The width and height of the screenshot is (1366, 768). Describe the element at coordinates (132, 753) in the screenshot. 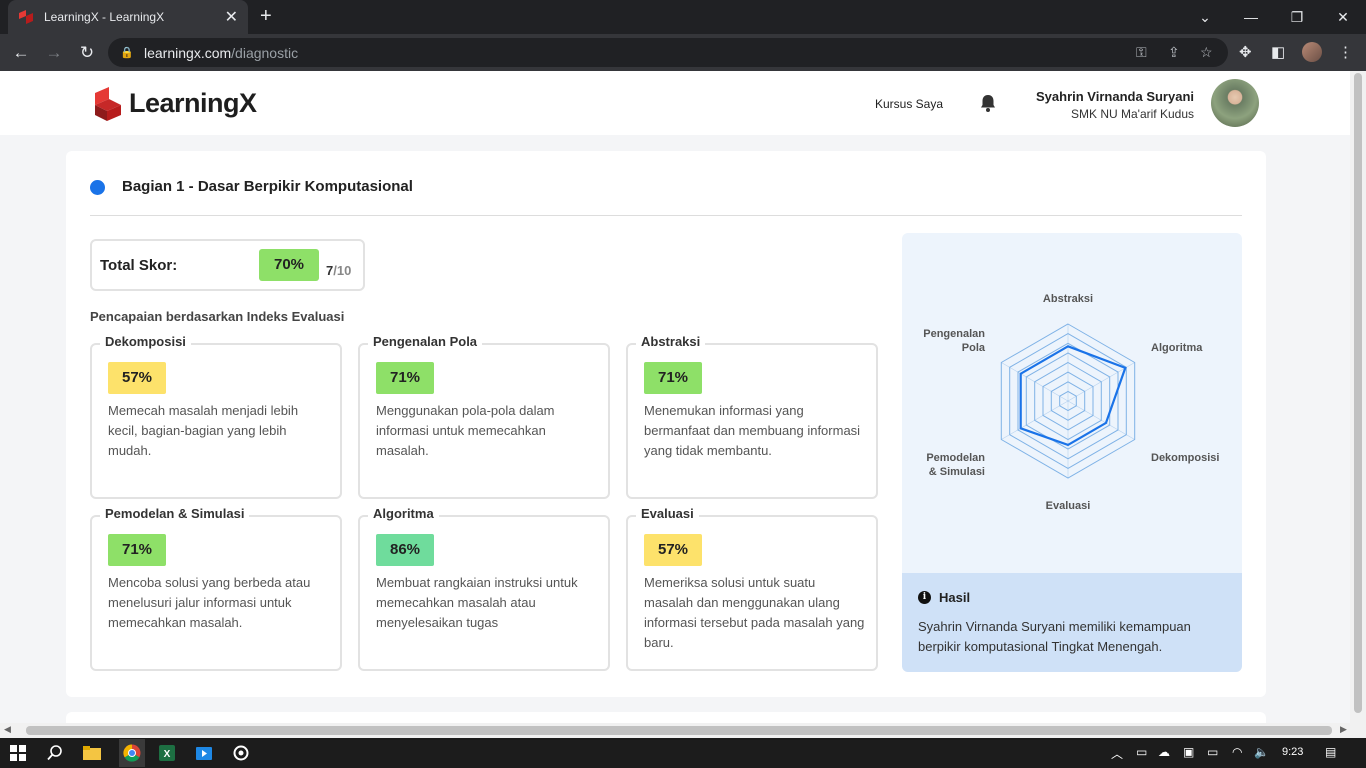

I see `chrome-icon` at that location.